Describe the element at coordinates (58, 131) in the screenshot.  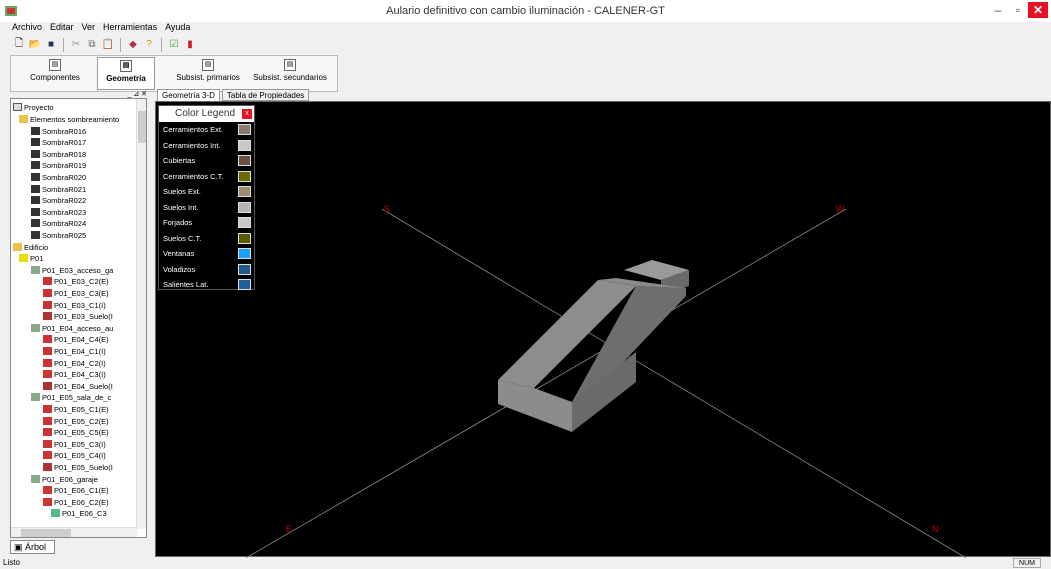
I see `tree-item: SombraR016` at that location.